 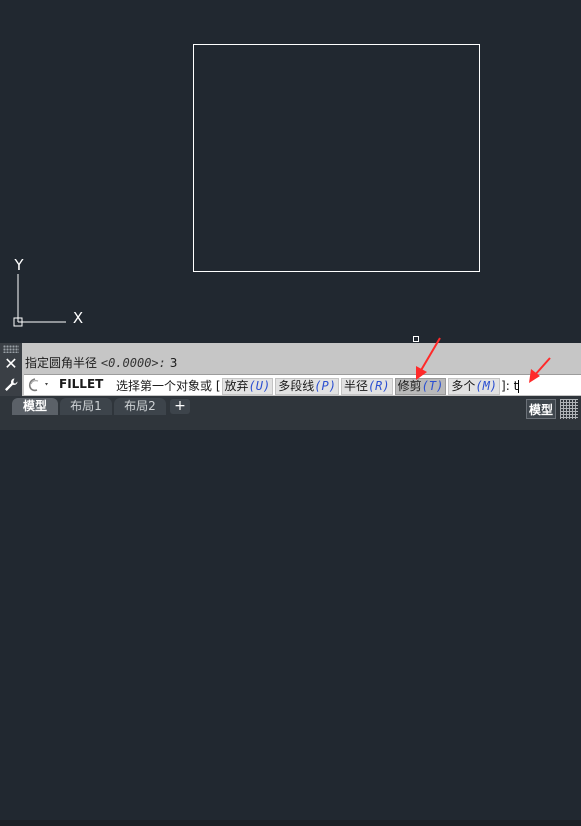 I want to click on option-trim-button: 修剪(T), so click(x=420, y=386).